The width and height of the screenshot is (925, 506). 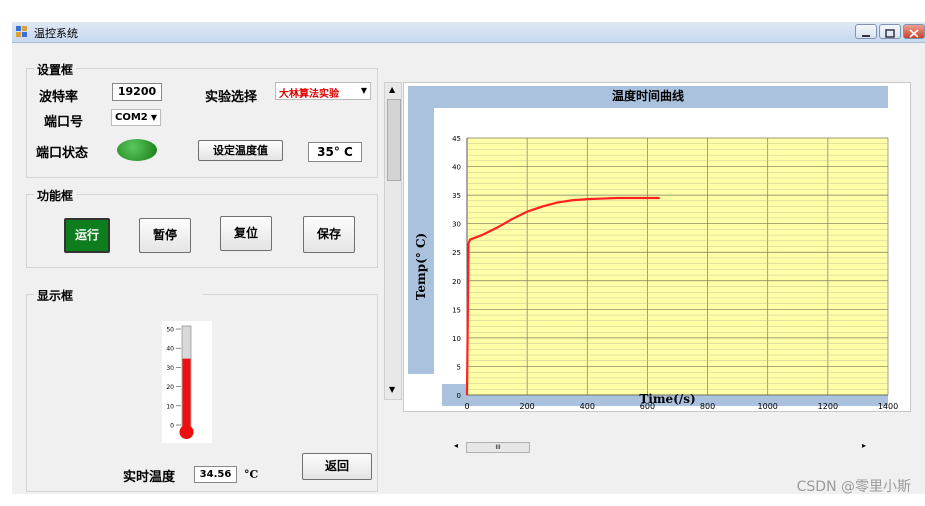 I want to click on close-icon, so click(x=914, y=33).